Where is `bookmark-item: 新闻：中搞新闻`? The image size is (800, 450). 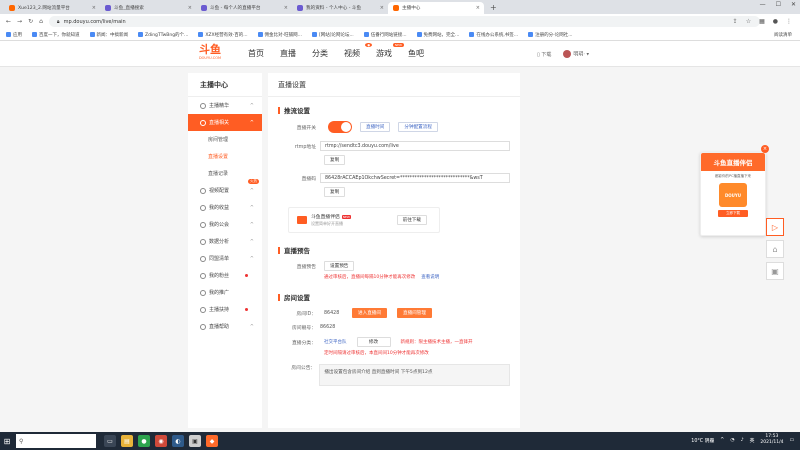 bookmark-item: 新闻：中搞新闻 is located at coordinates (108, 35).